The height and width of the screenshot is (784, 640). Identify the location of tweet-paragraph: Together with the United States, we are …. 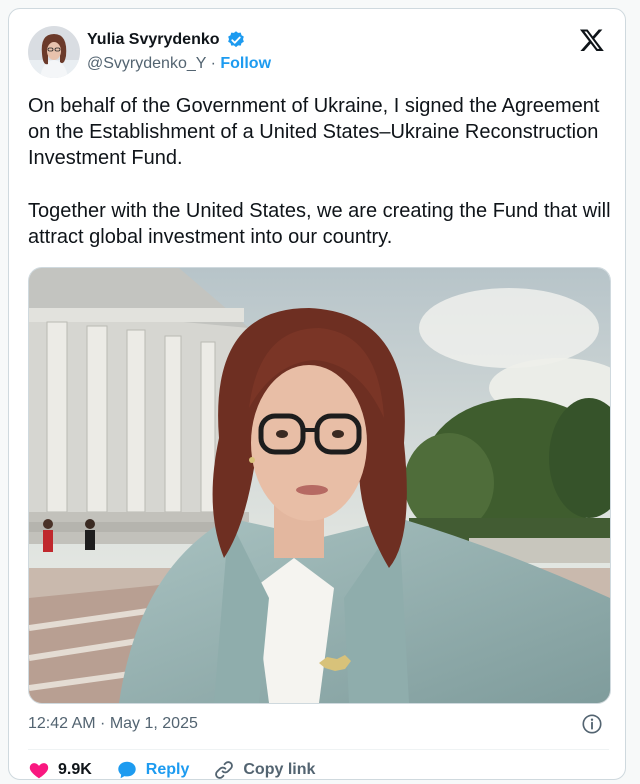
(319, 224).